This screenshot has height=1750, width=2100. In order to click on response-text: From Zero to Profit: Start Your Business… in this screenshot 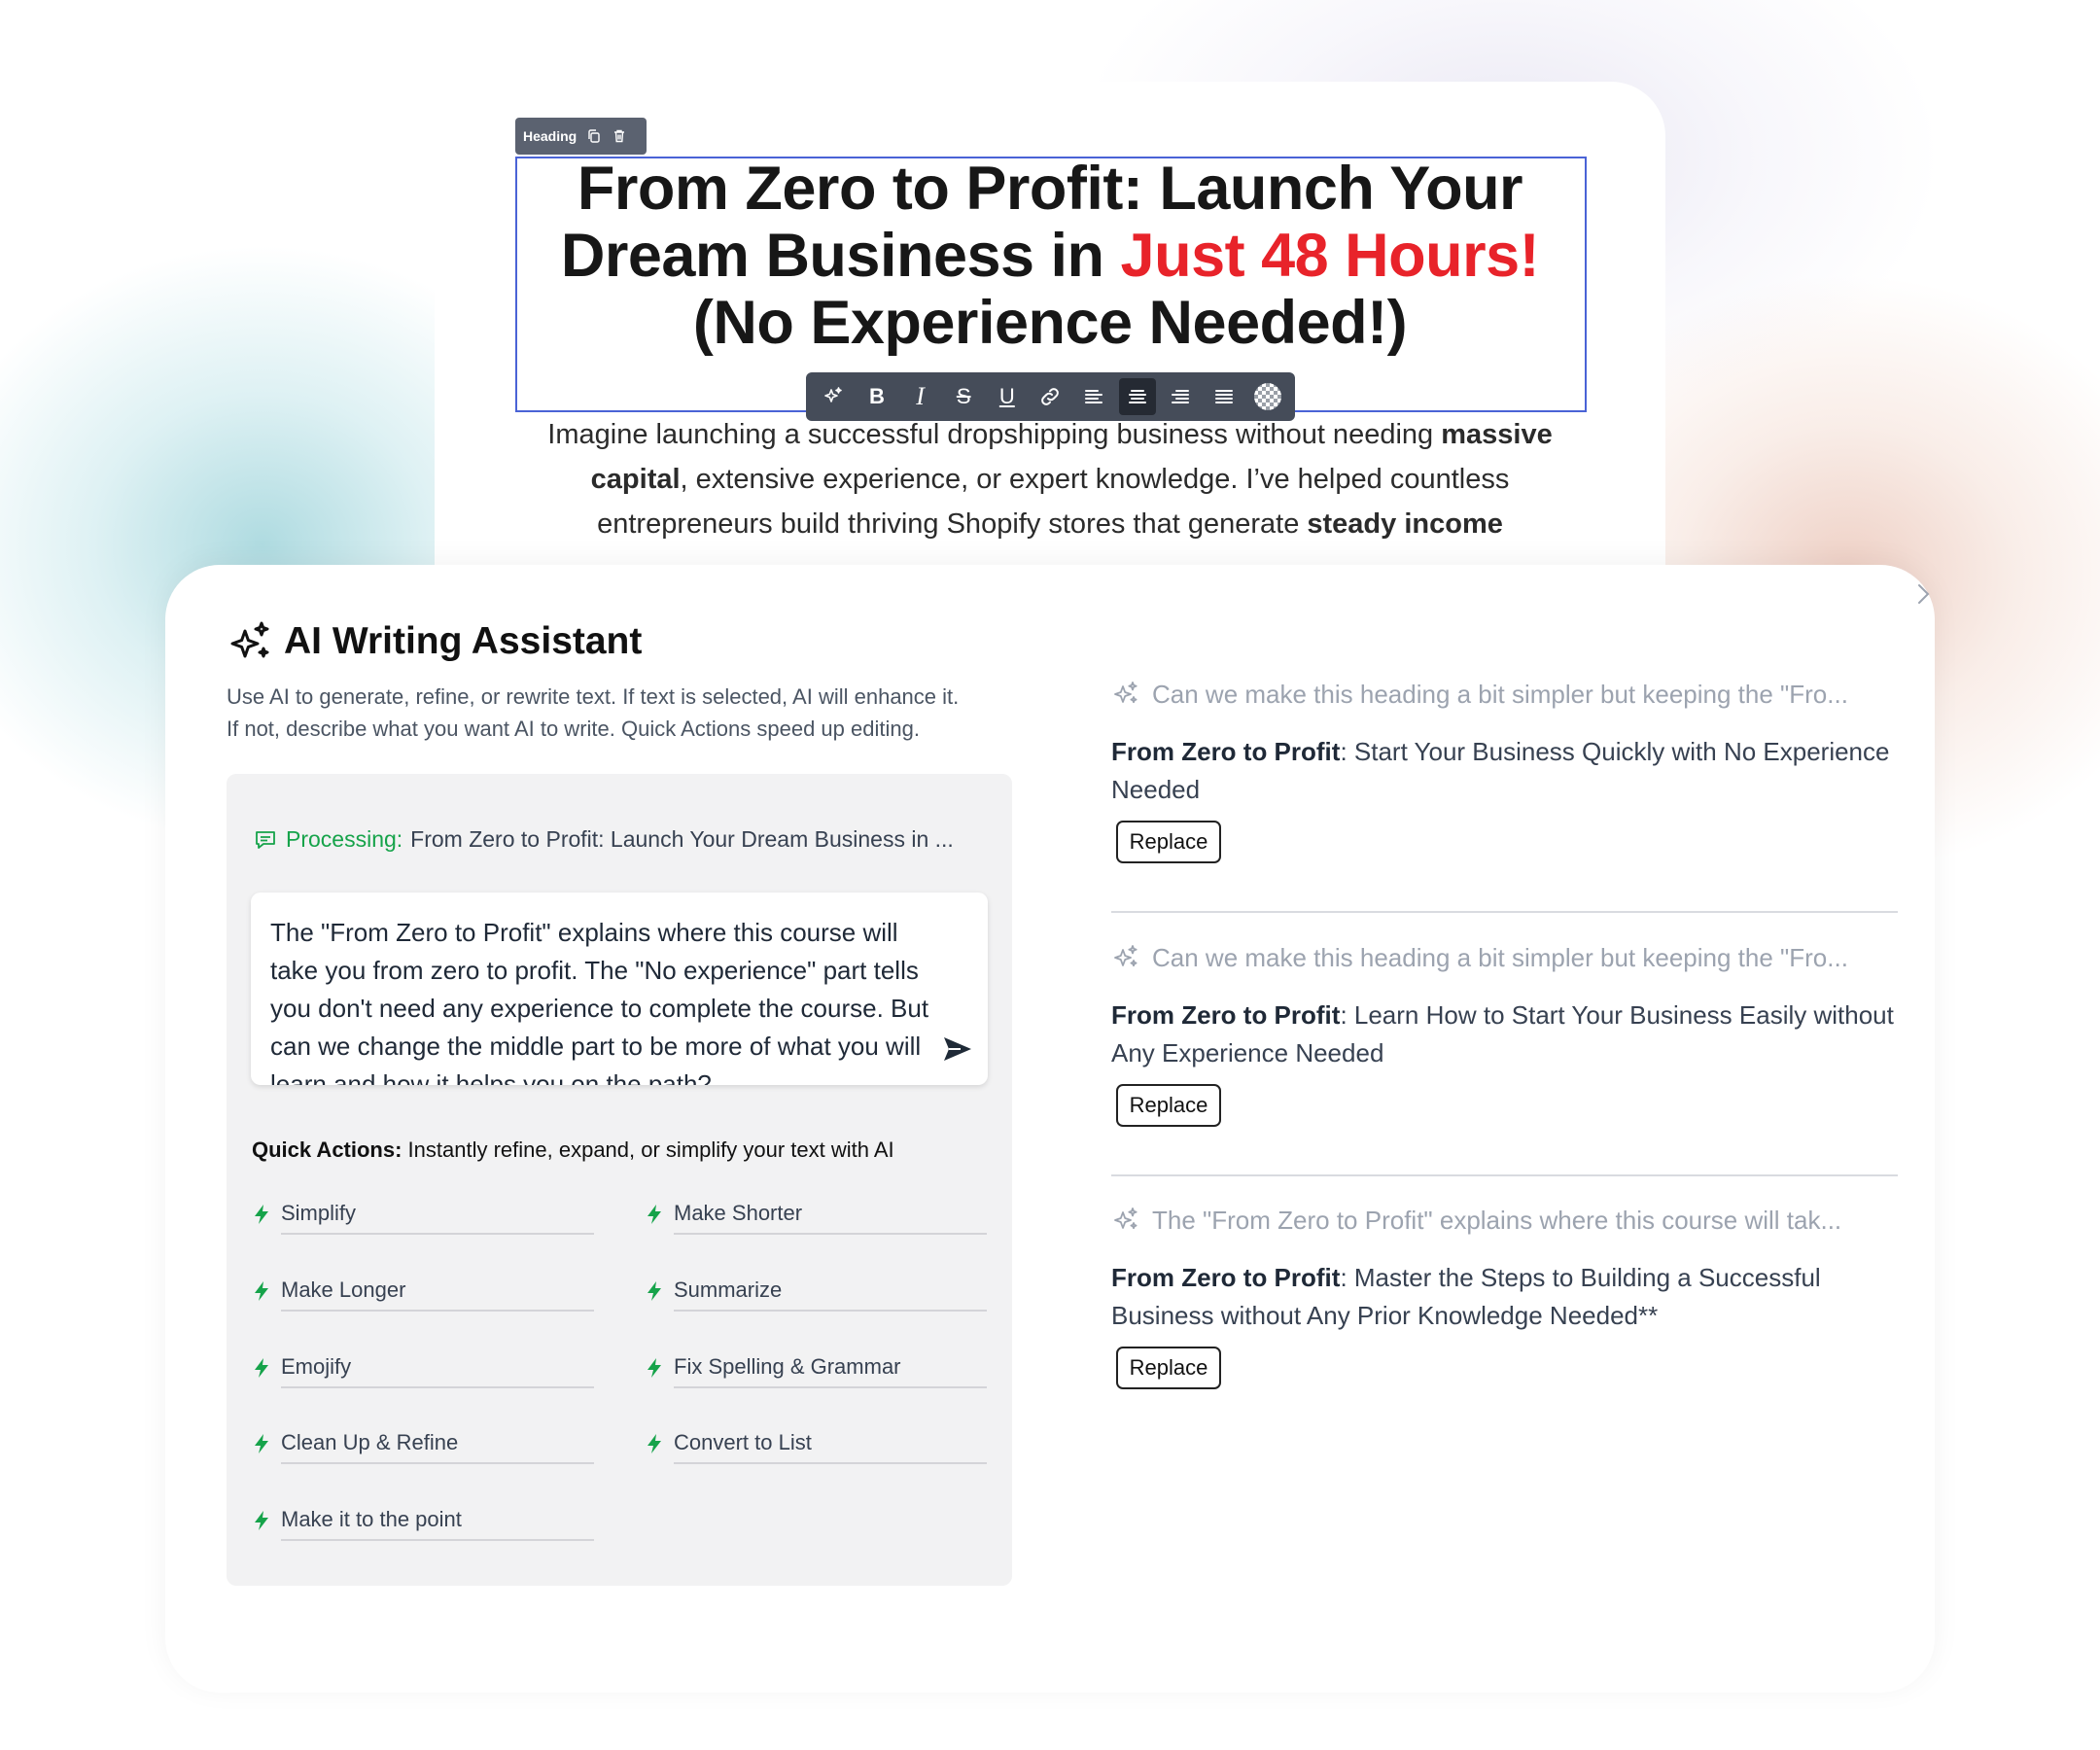, I will do `click(1500, 771)`.